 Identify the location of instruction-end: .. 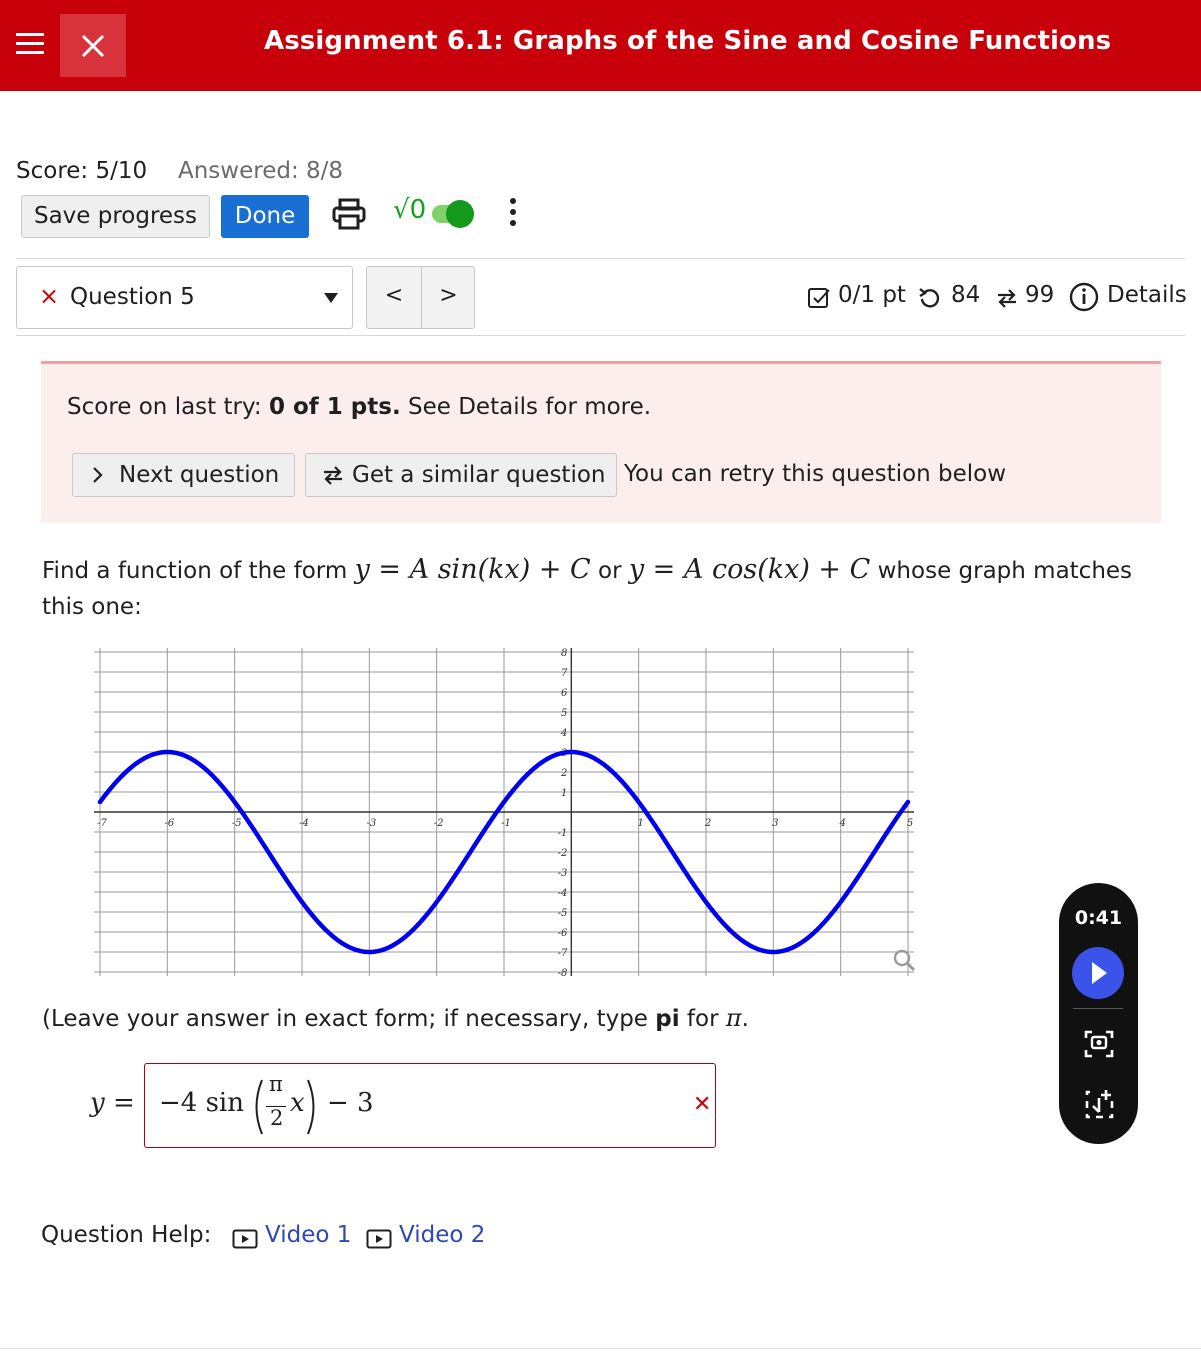
(745, 1019).